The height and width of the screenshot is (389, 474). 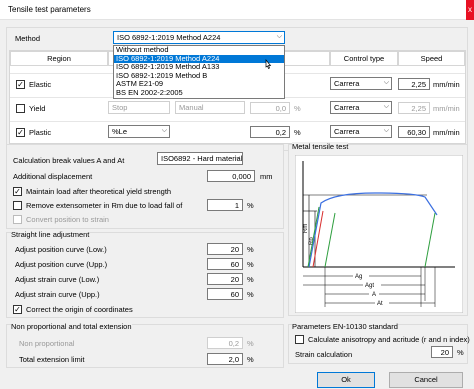 I want to click on additional-displacement-unit: mm, so click(x=266, y=176).